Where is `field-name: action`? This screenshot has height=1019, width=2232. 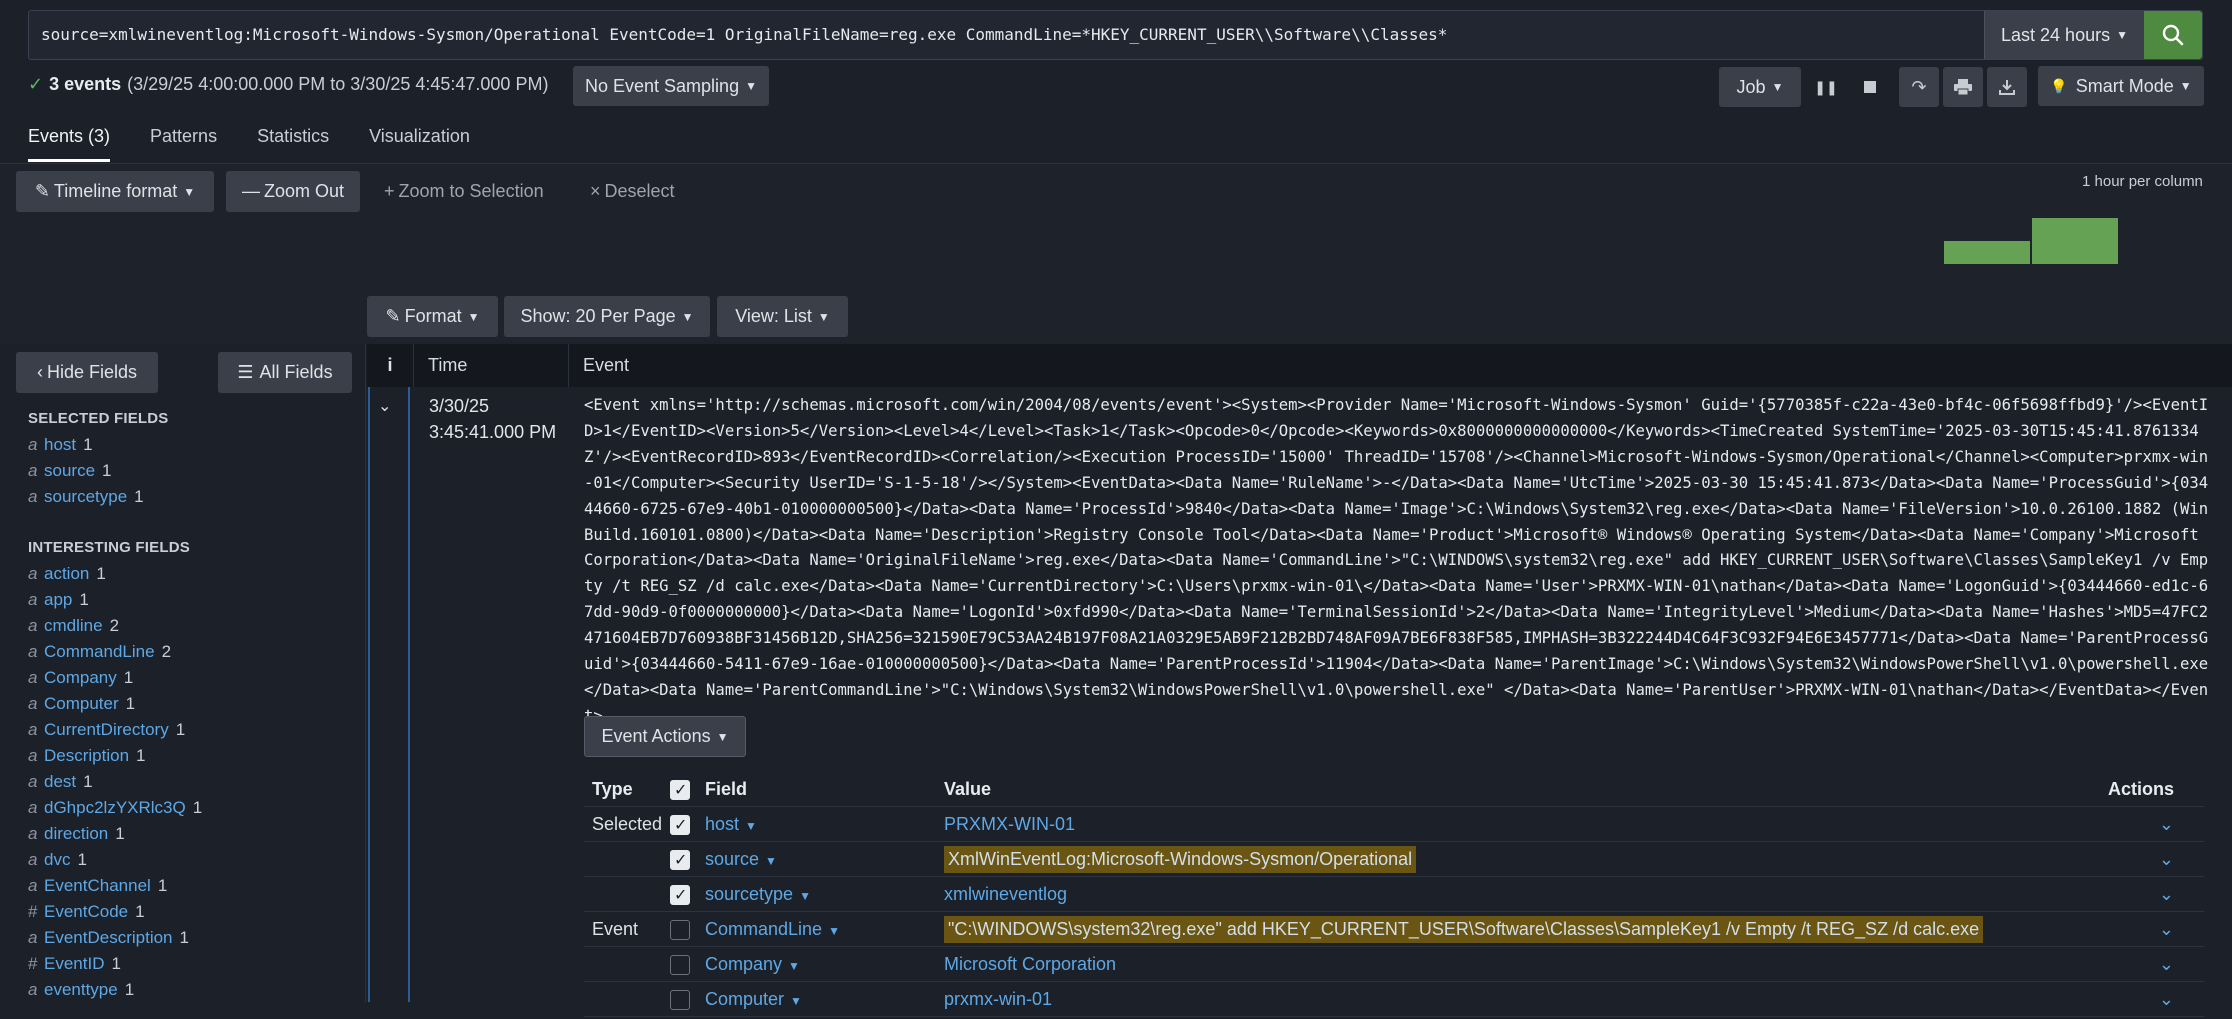 field-name: action is located at coordinates (66, 574).